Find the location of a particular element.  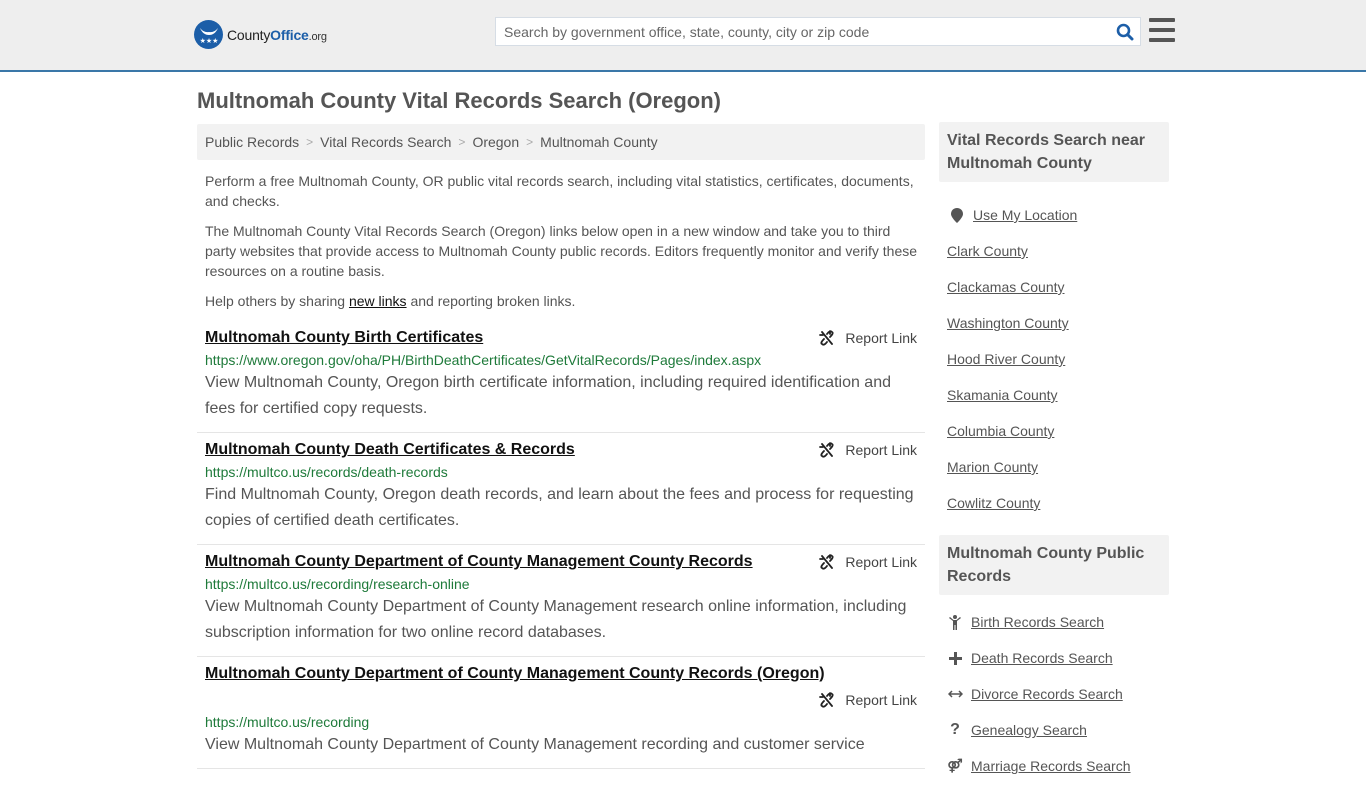

public-record-item: Divorce Records Search is located at coordinates (1054, 694).